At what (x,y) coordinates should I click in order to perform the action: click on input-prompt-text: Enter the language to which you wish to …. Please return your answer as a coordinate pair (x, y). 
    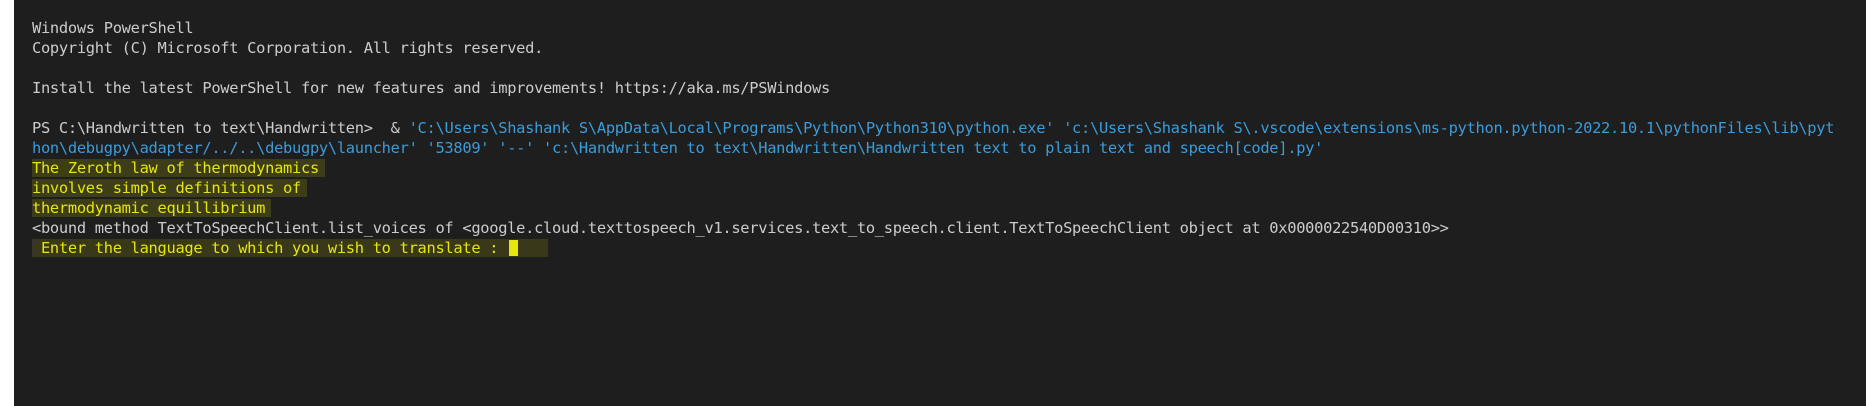
    Looking at the image, I should click on (270, 248).